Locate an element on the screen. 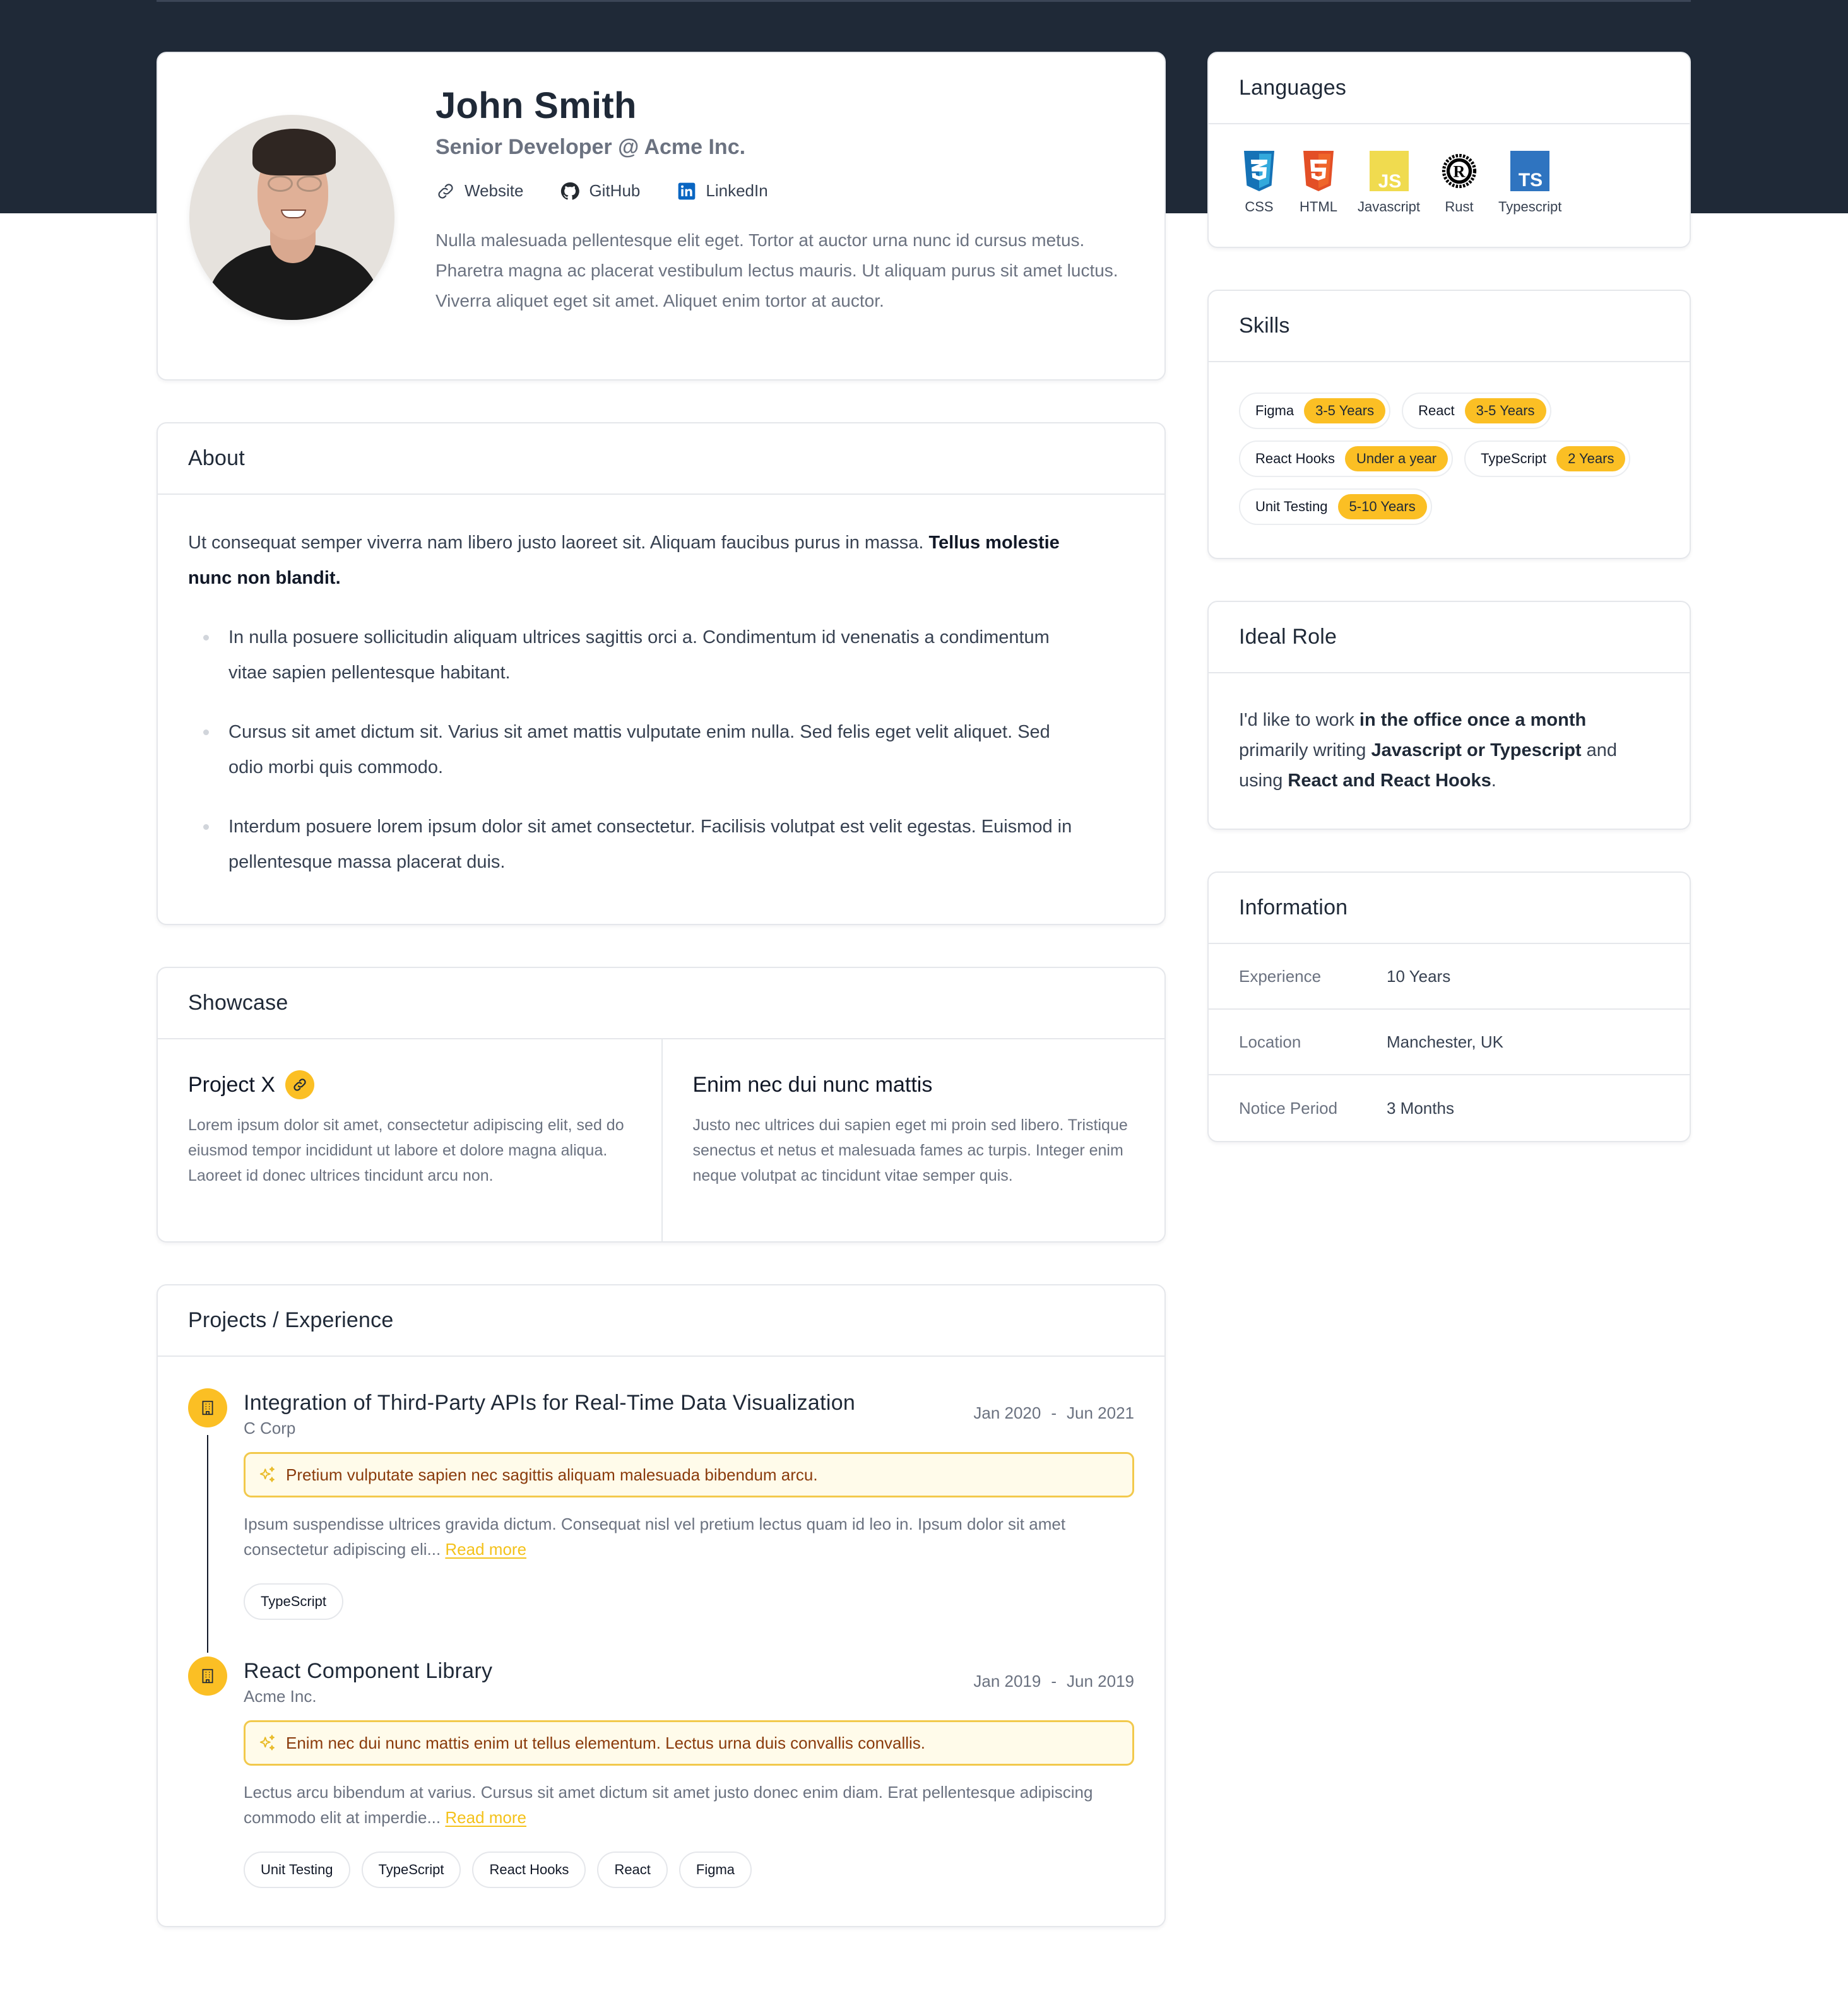  svg-text: JS is located at coordinates (1389, 181).